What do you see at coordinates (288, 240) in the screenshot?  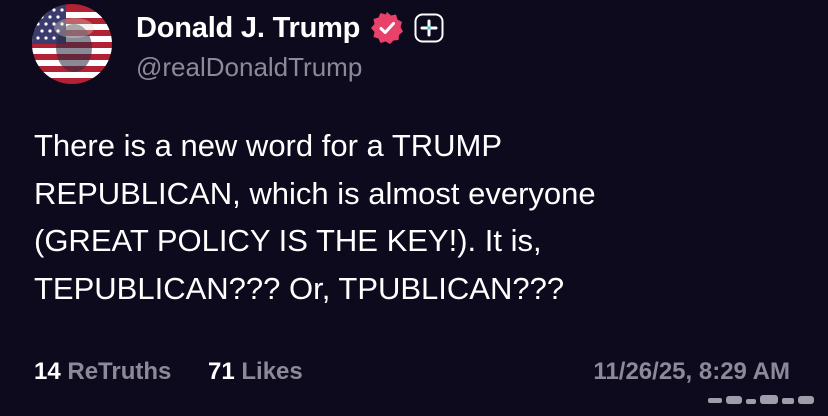 I see `post-body-line: (GREAT POLICY IS THE KEY!). It is,` at bounding box center [288, 240].